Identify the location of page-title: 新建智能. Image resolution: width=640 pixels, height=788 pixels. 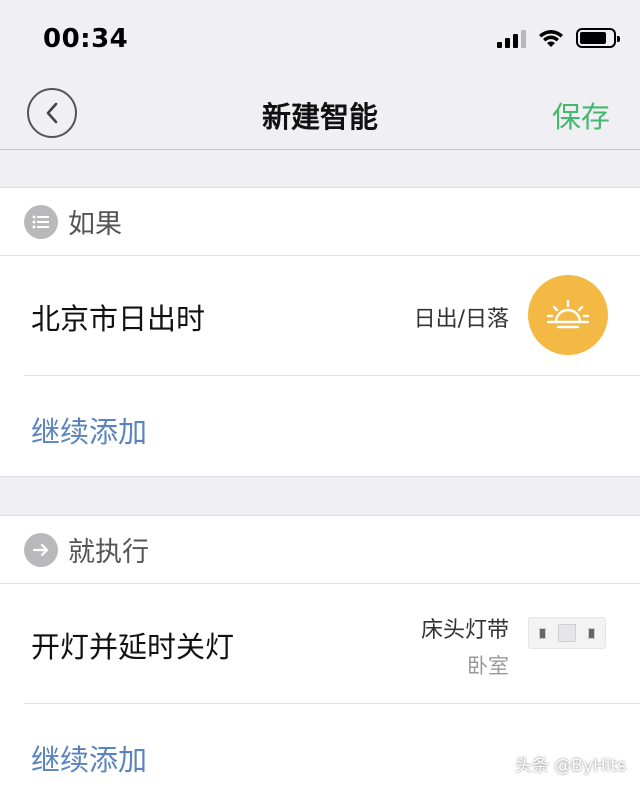
(319, 117).